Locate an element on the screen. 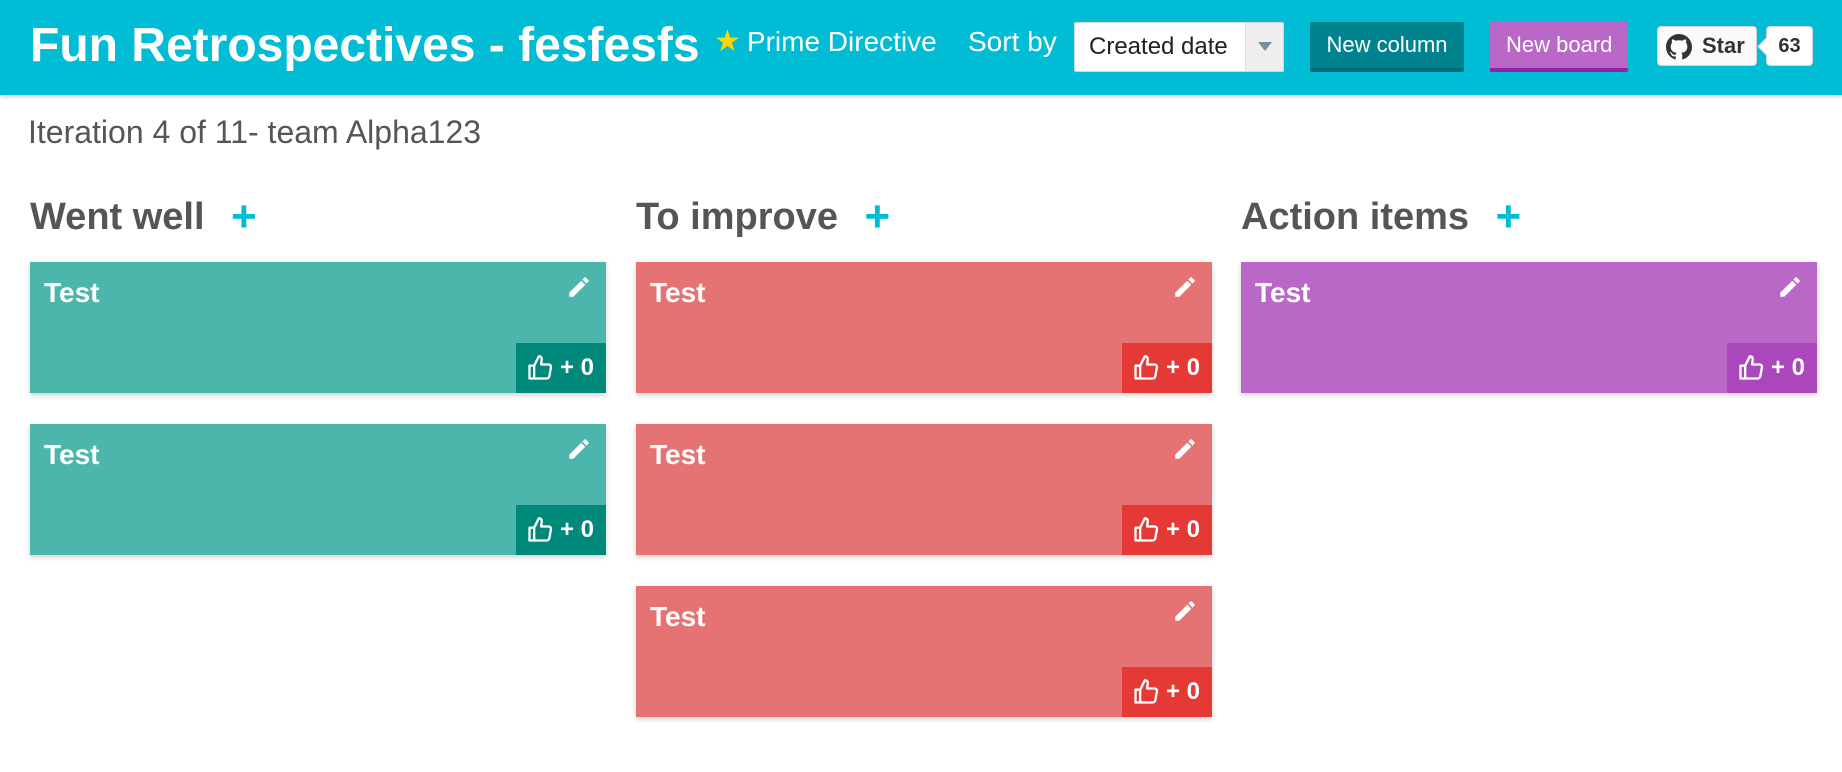 The image size is (1842, 772). column-went-well: Went well + Test + 0 Test + 0 is located at coordinates (318, 373).